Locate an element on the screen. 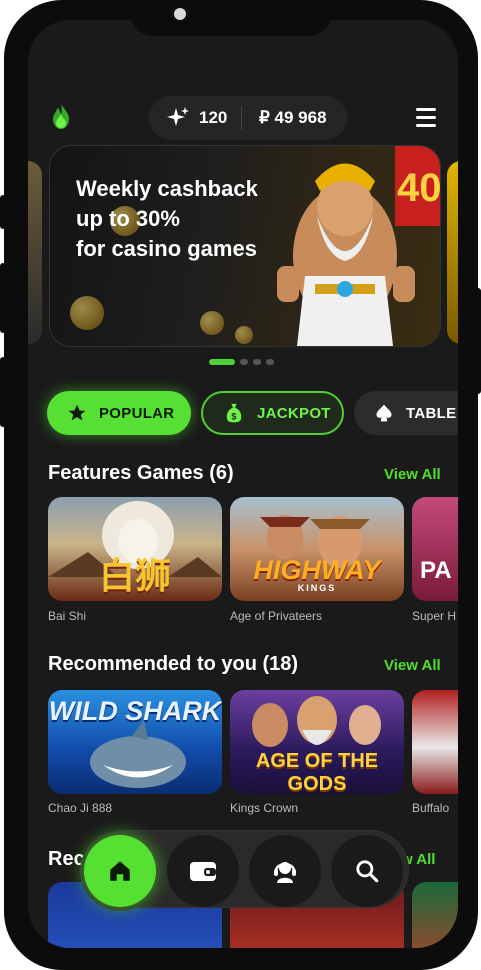 The width and height of the screenshot is (481, 970). nav-support-button is located at coordinates (285, 871).